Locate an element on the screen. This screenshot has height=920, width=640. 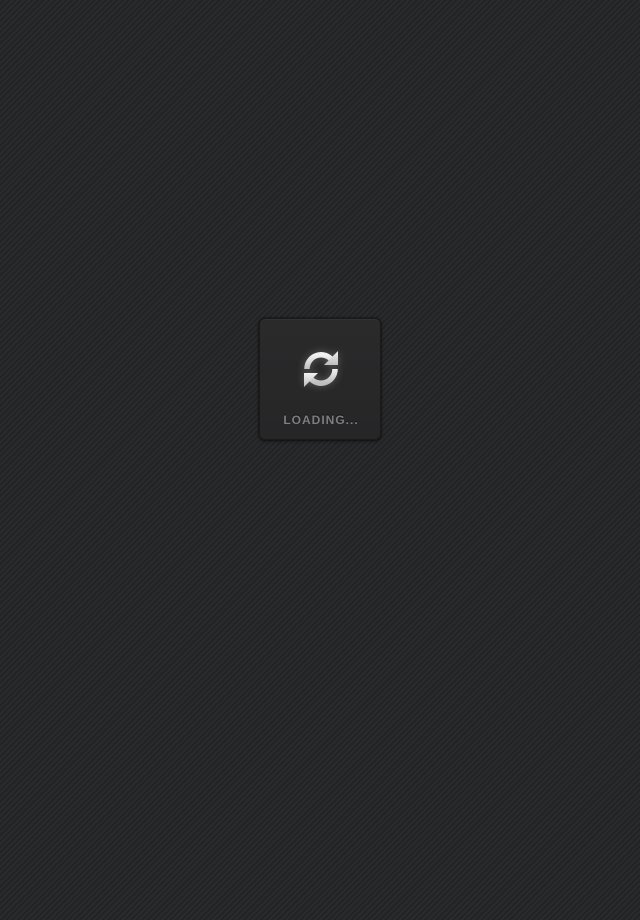
refresh-icon is located at coordinates (321, 369).